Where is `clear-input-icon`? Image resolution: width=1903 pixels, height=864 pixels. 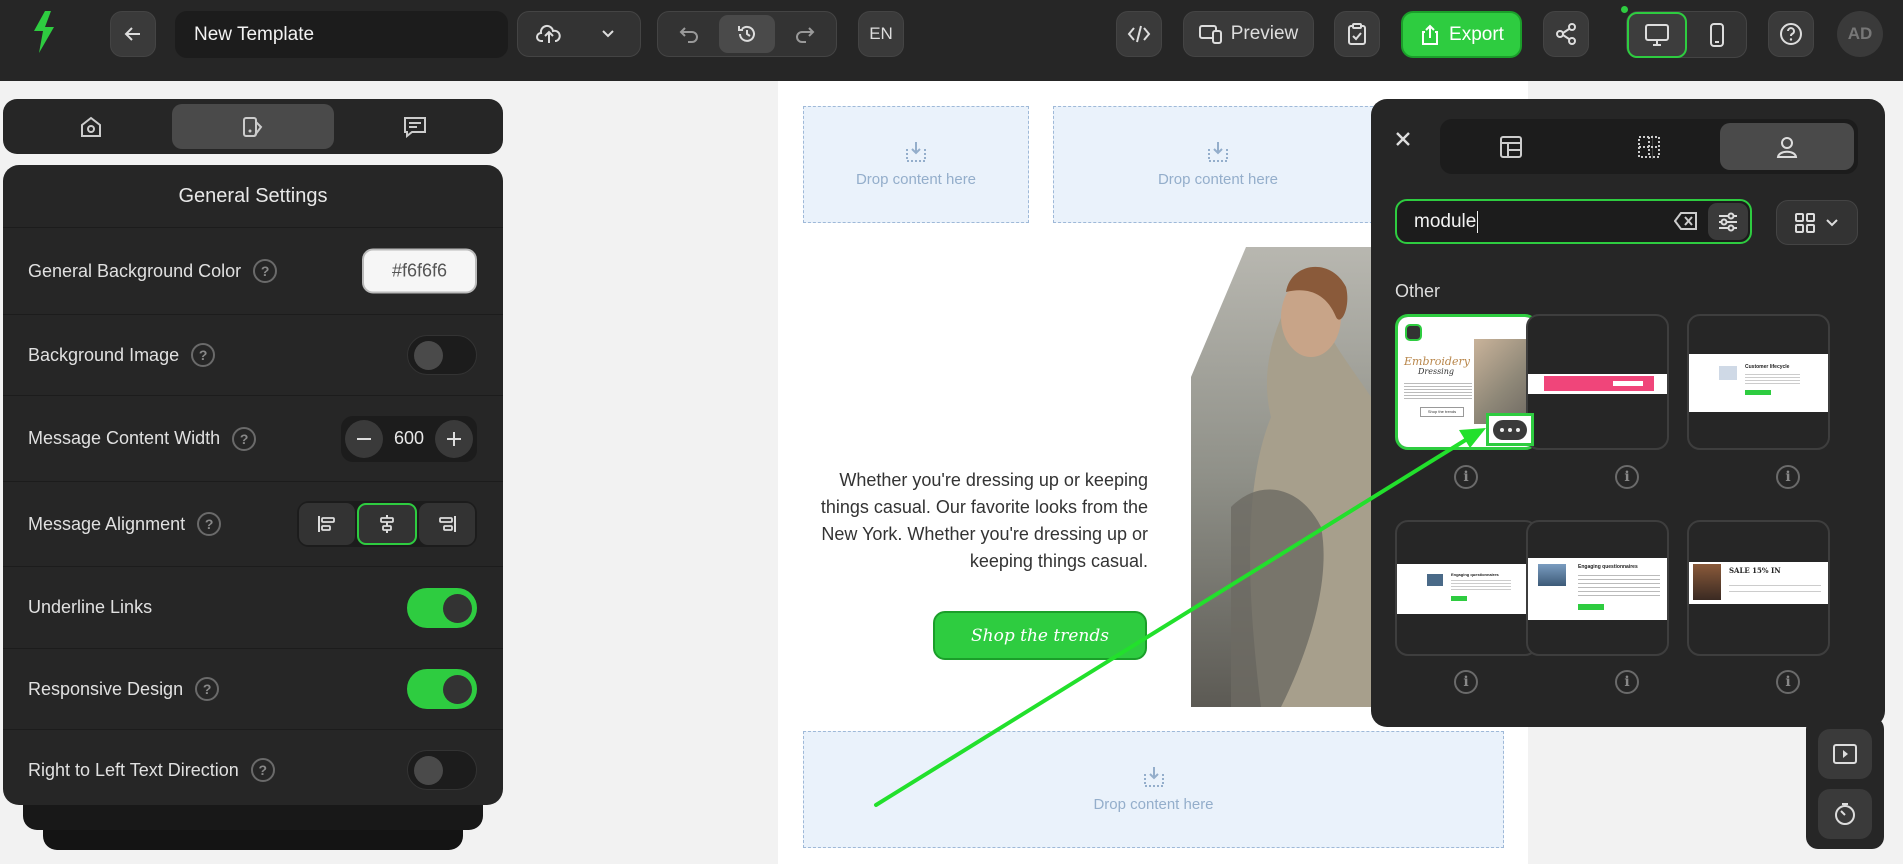 clear-input-icon is located at coordinates (1686, 221).